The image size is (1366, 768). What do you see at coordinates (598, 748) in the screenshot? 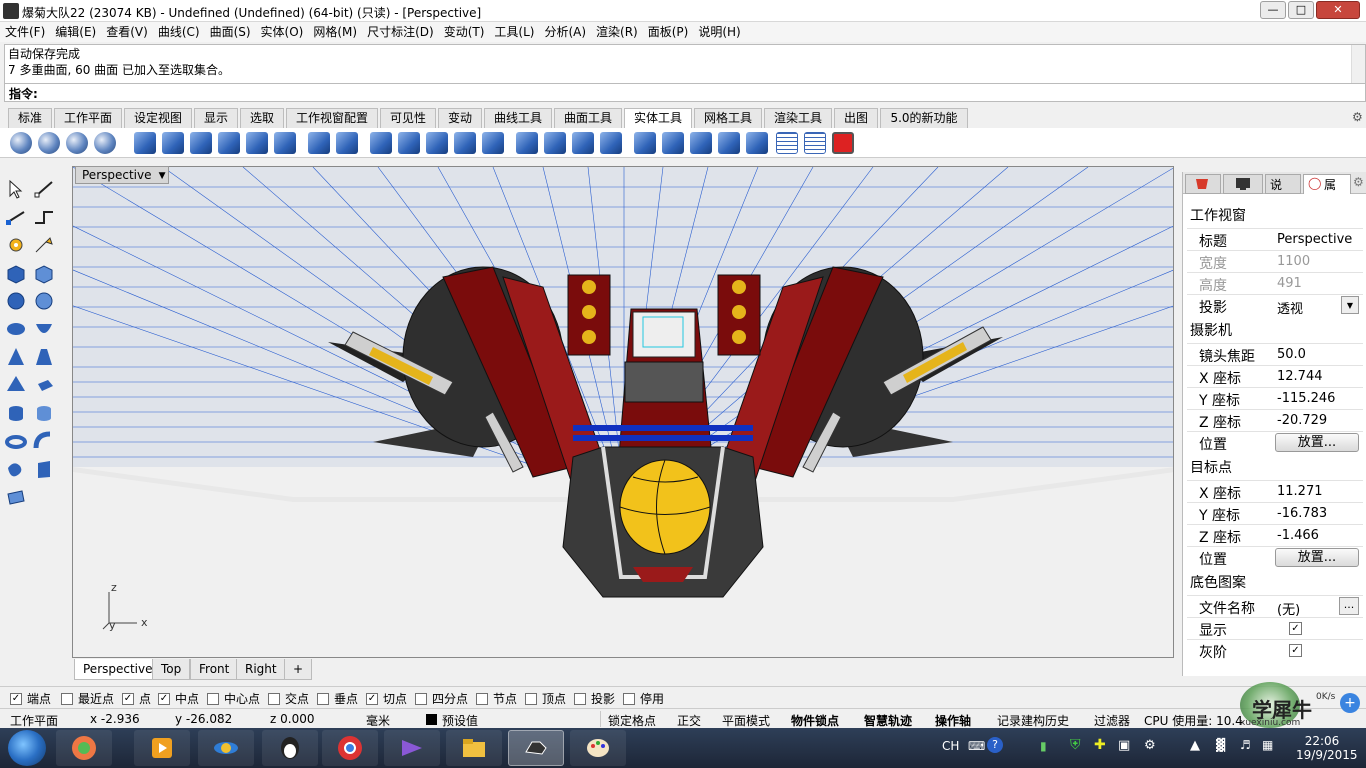
I see `taskbar-paint-icon` at bounding box center [598, 748].